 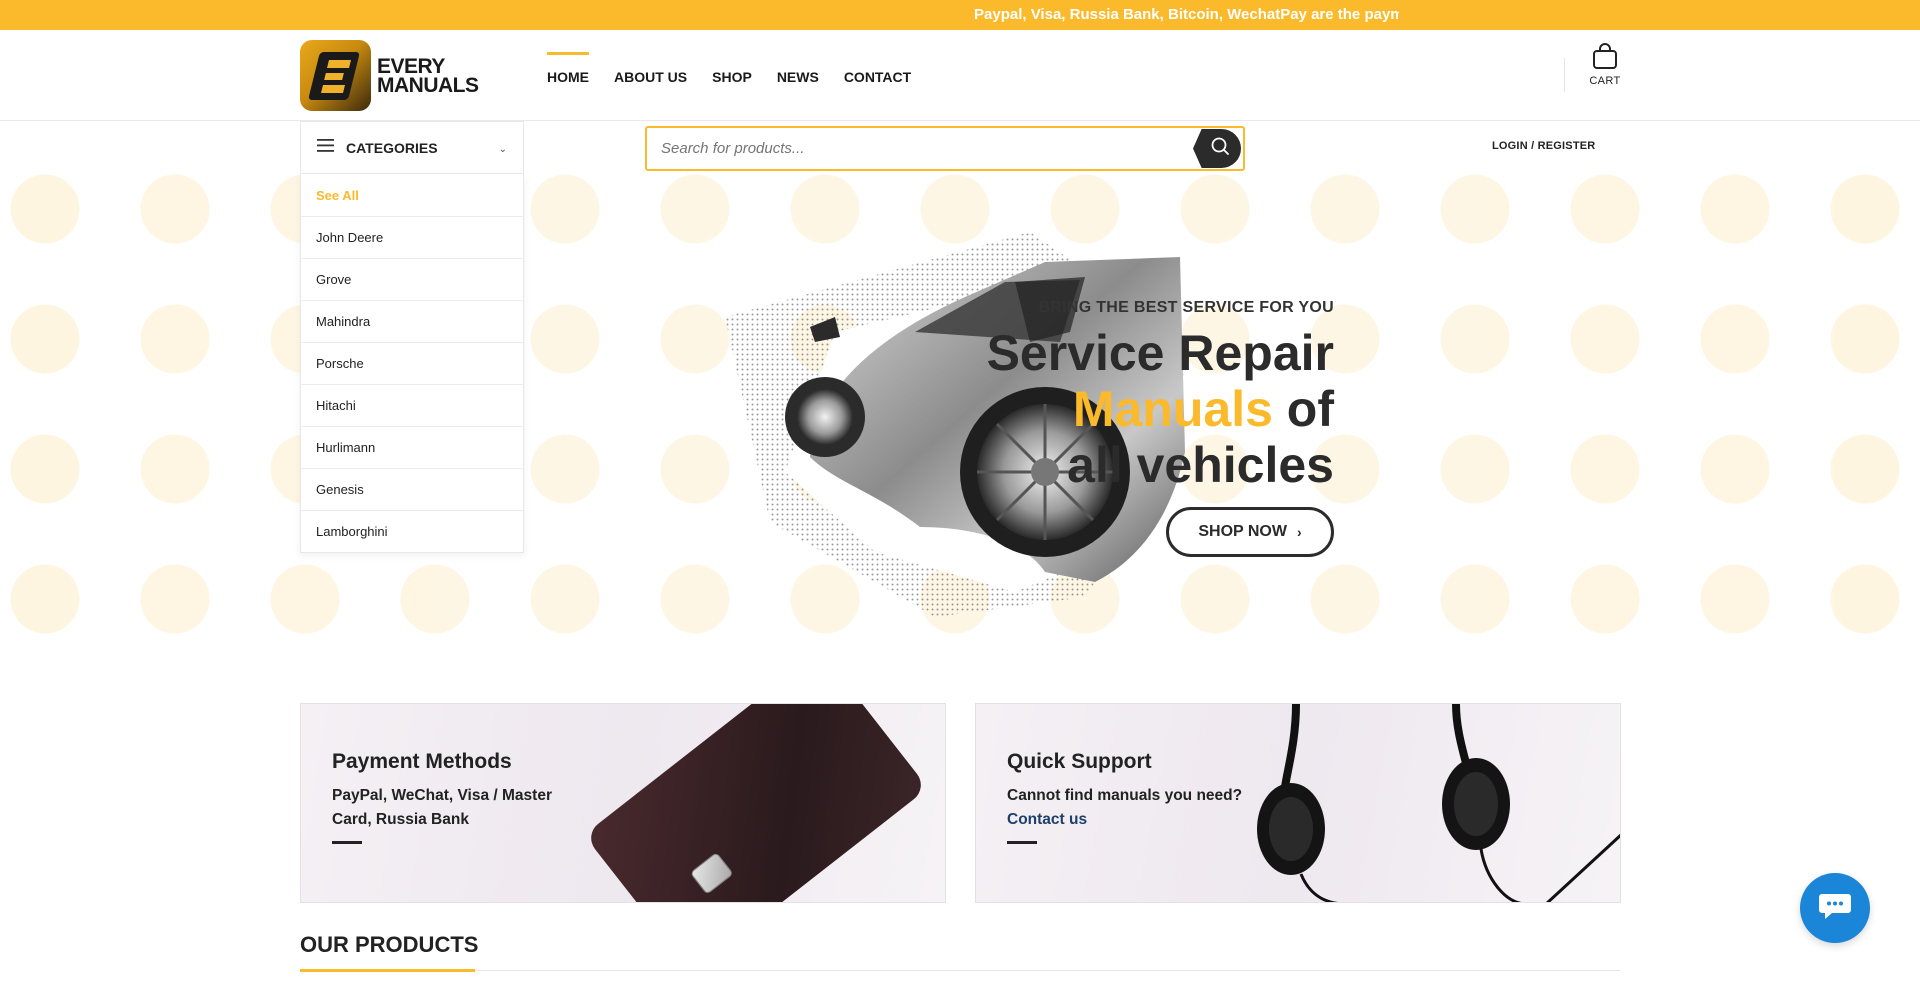 What do you see at coordinates (422, 761) in the screenshot?
I see `promo-title: Payment Methods` at bounding box center [422, 761].